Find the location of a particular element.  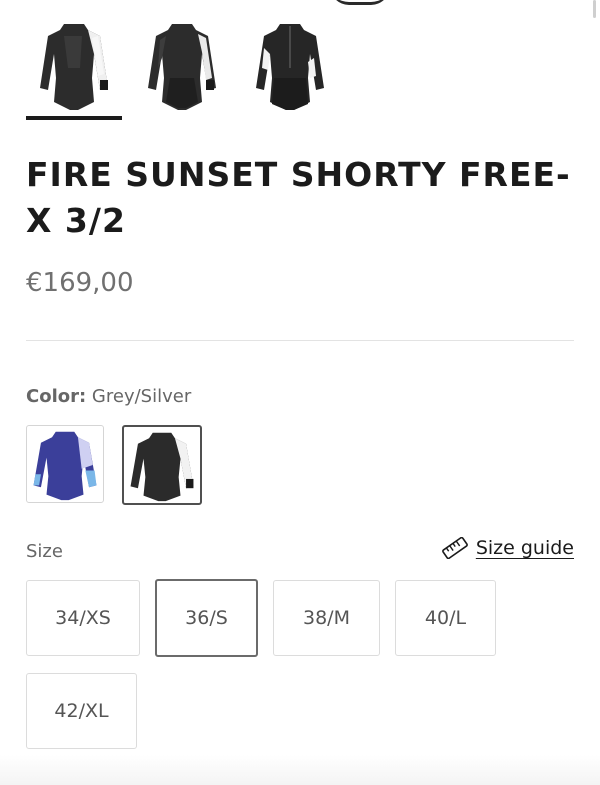

color-label: Color: is located at coordinates (56, 396).